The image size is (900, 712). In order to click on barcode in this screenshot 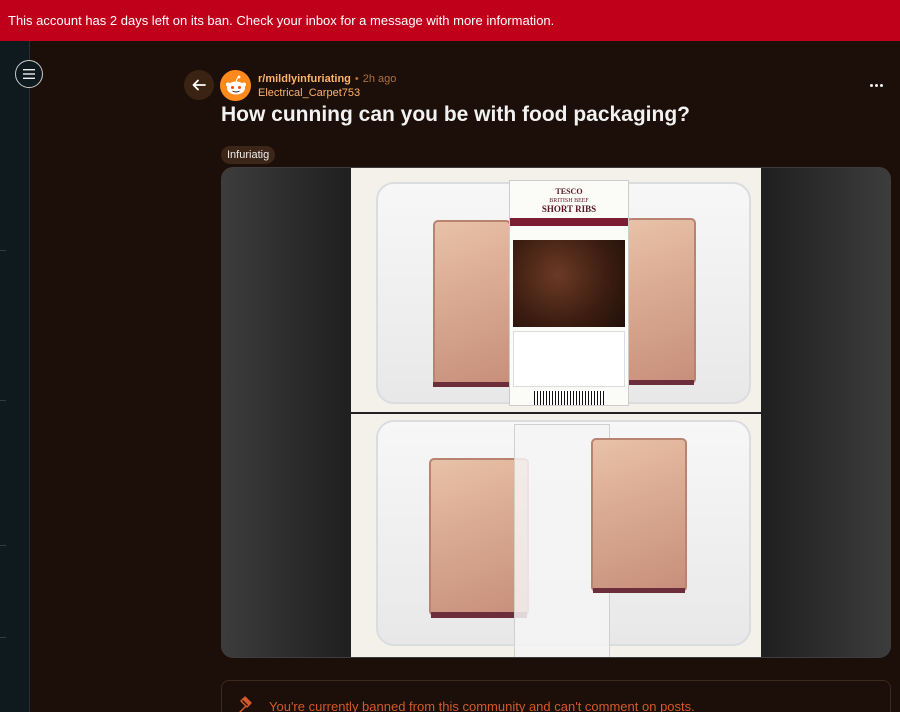, I will do `click(569, 398)`.